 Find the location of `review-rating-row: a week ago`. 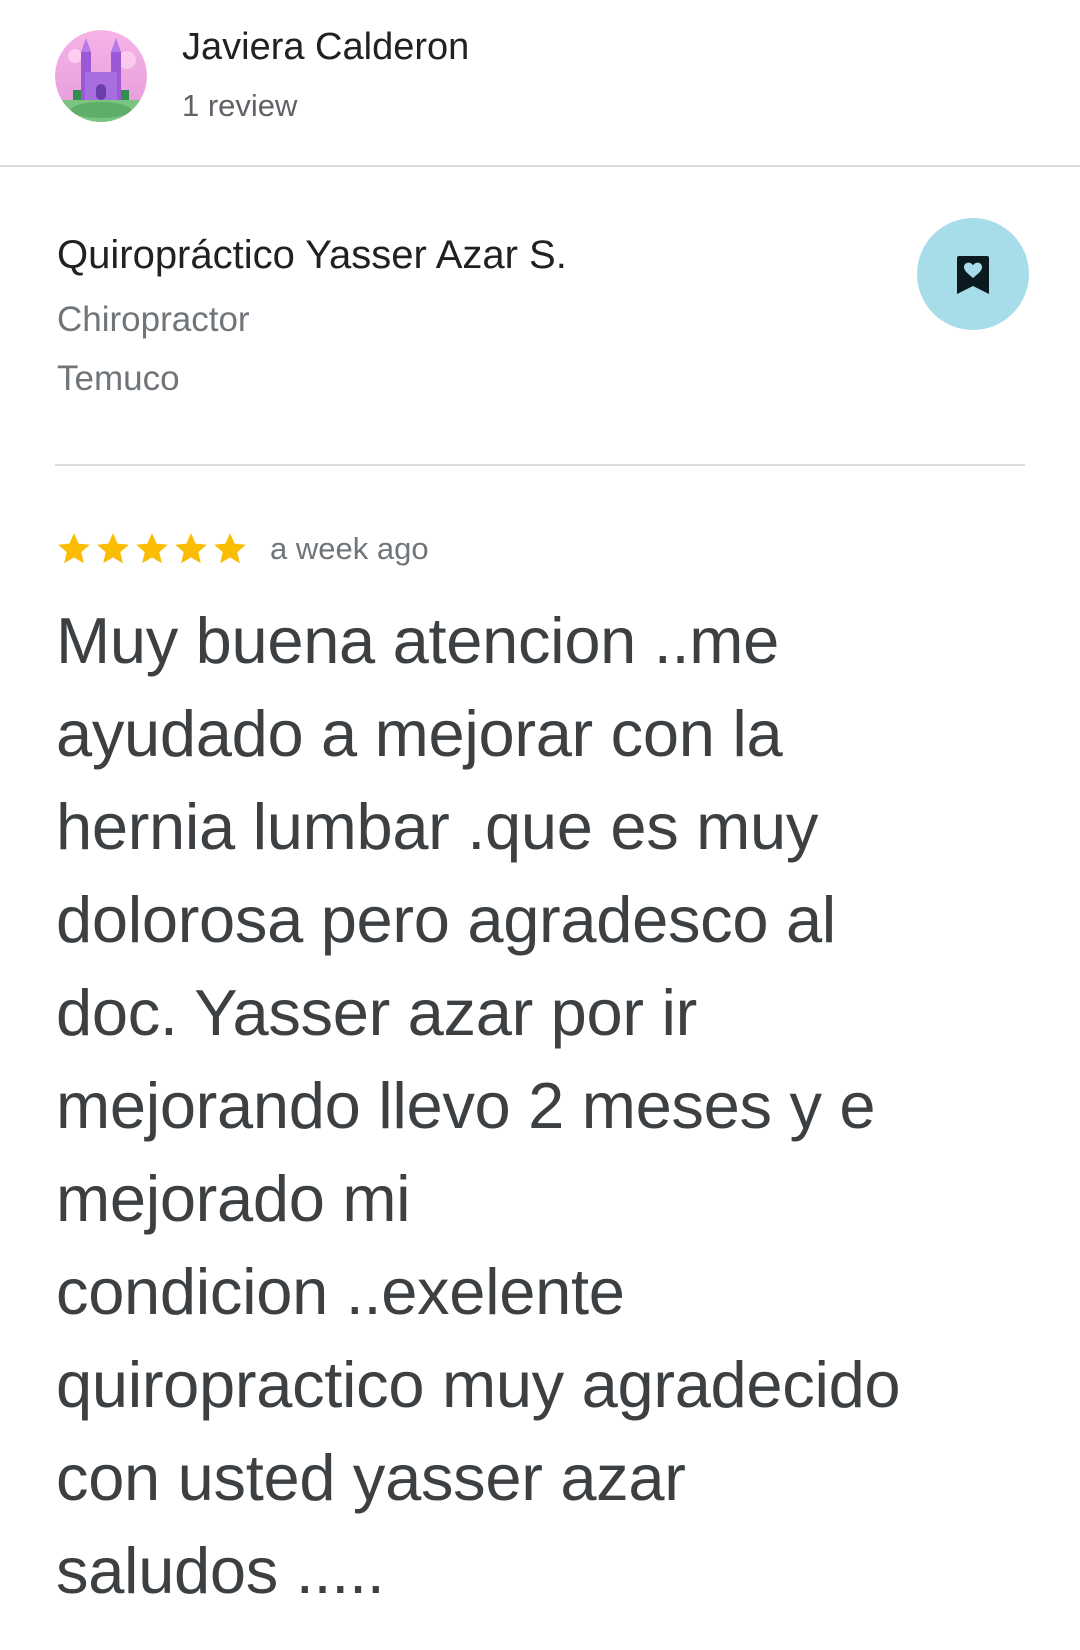

review-rating-row: a week ago is located at coordinates (242, 549).